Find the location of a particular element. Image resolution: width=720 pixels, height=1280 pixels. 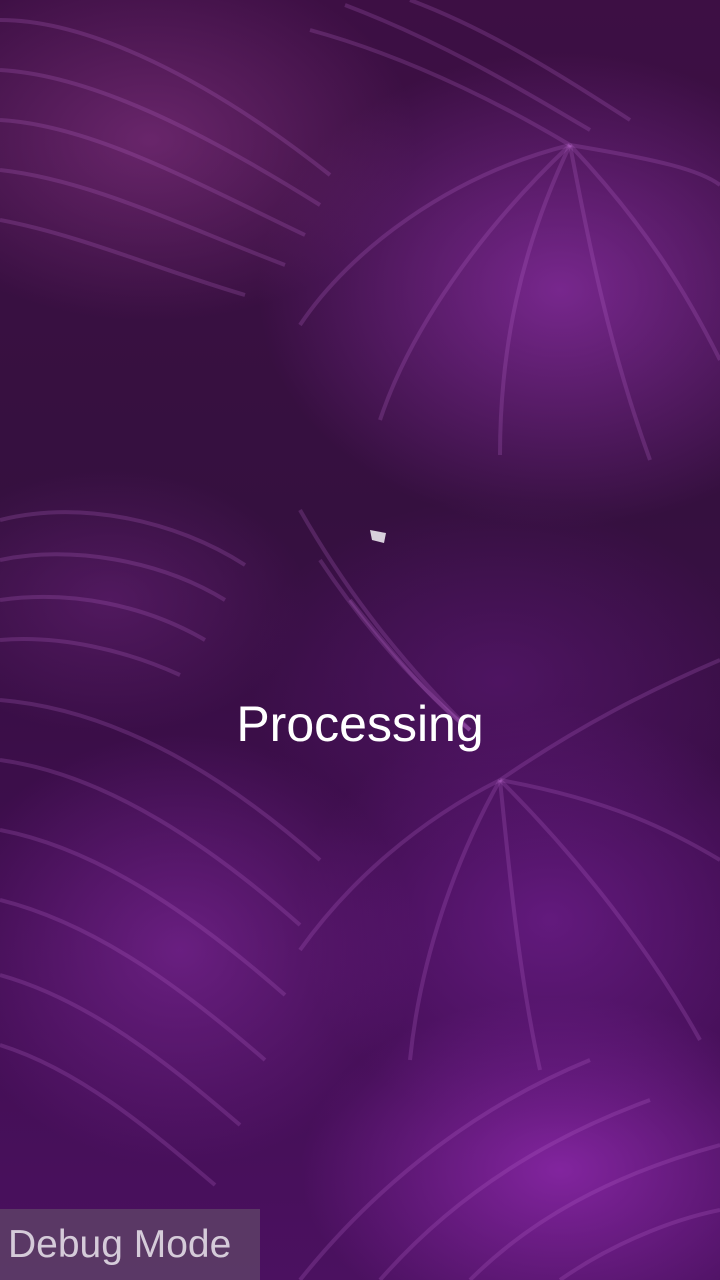

processing-status-text: Processing is located at coordinates (360, 724).